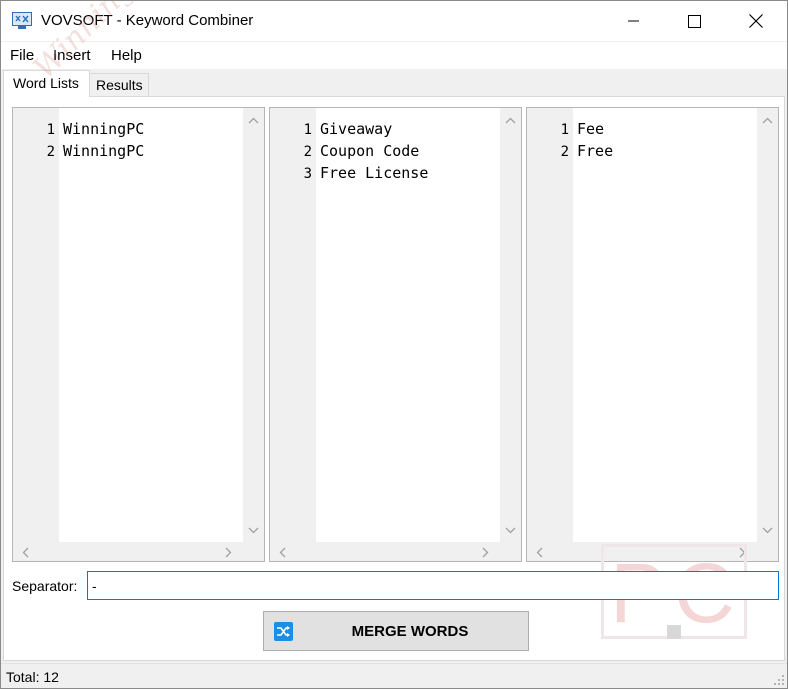  Describe the element at coordinates (410, 631) in the screenshot. I see `merge-words-label: MERGE WORDS` at that location.